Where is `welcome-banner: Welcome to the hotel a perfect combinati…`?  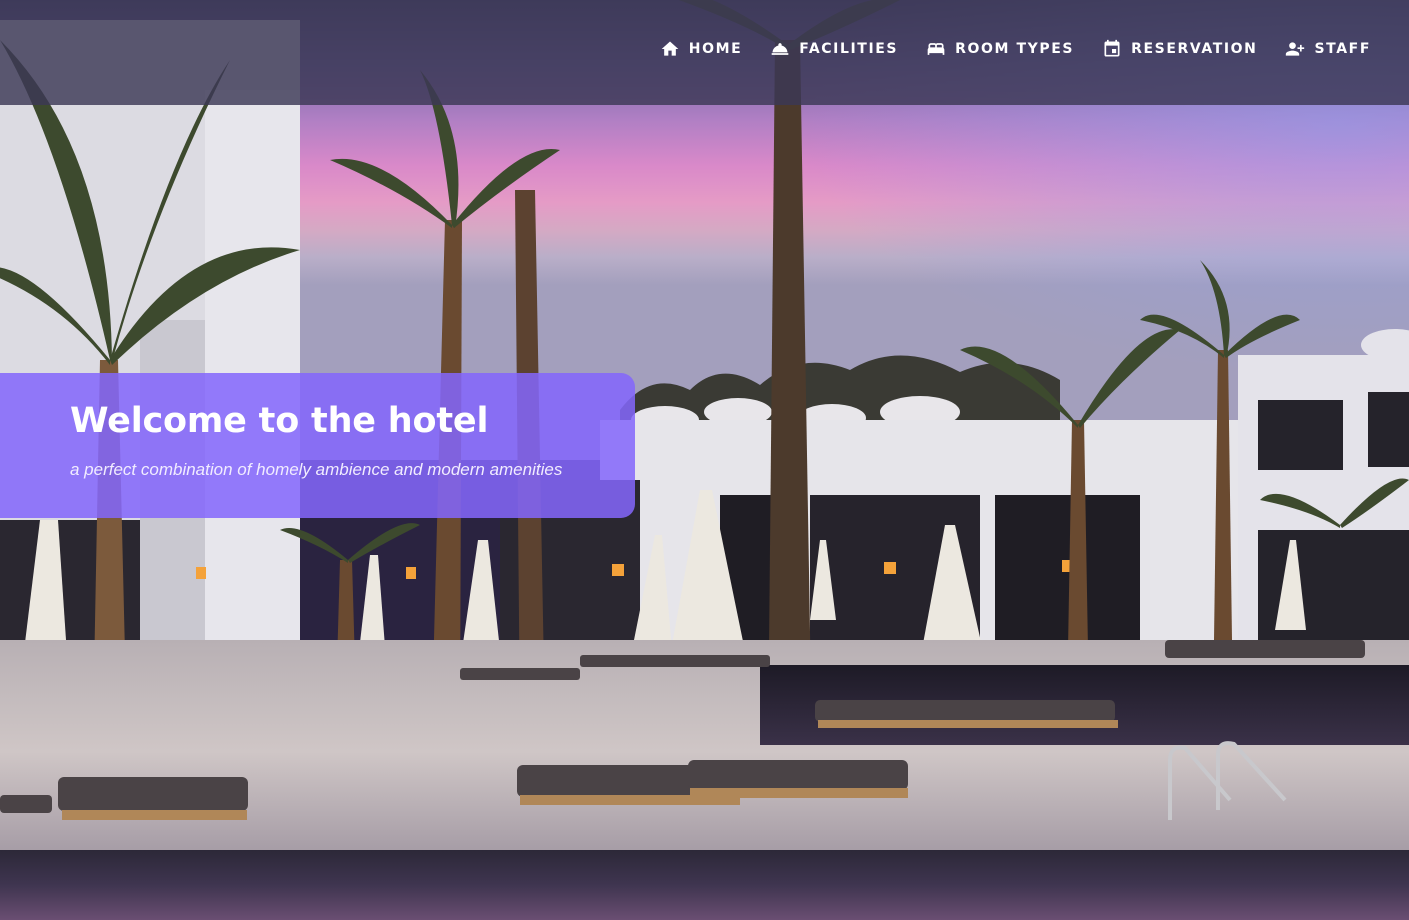
welcome-banner: Welcome to the hotel a perfect combinati… is located at coordinates (317, 445).